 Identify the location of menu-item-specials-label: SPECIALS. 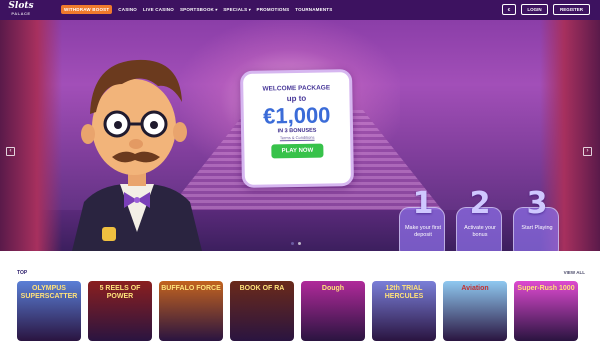
(235, 9).